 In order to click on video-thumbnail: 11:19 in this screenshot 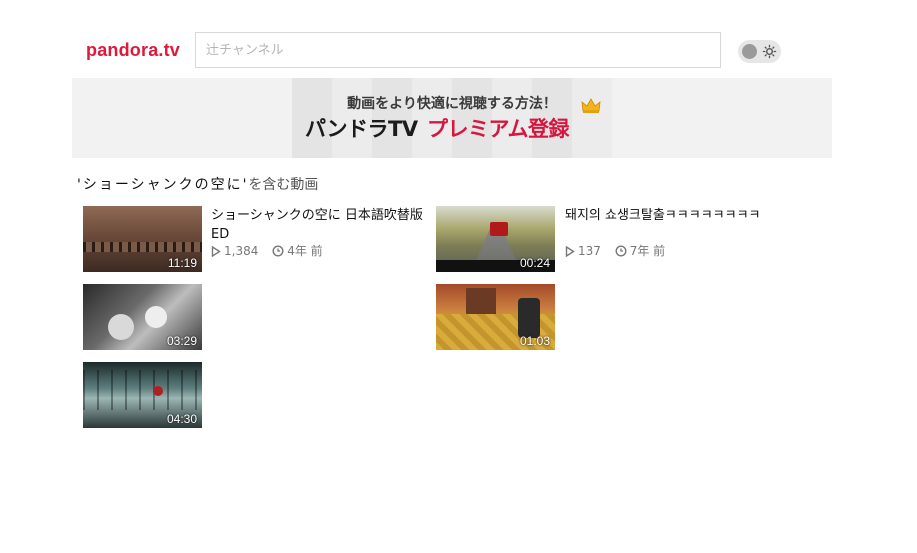, I will do `click(142, 239)`.